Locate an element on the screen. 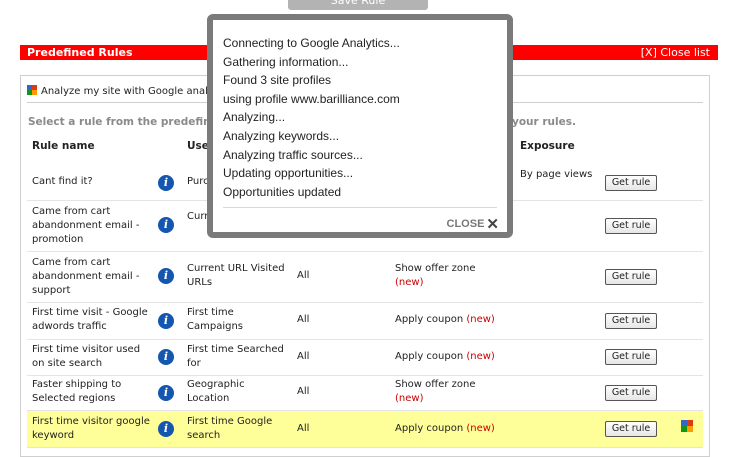 This screenshot has width=750, height=457. column-rule-name: Rule name is located at coordinates (63, 146).